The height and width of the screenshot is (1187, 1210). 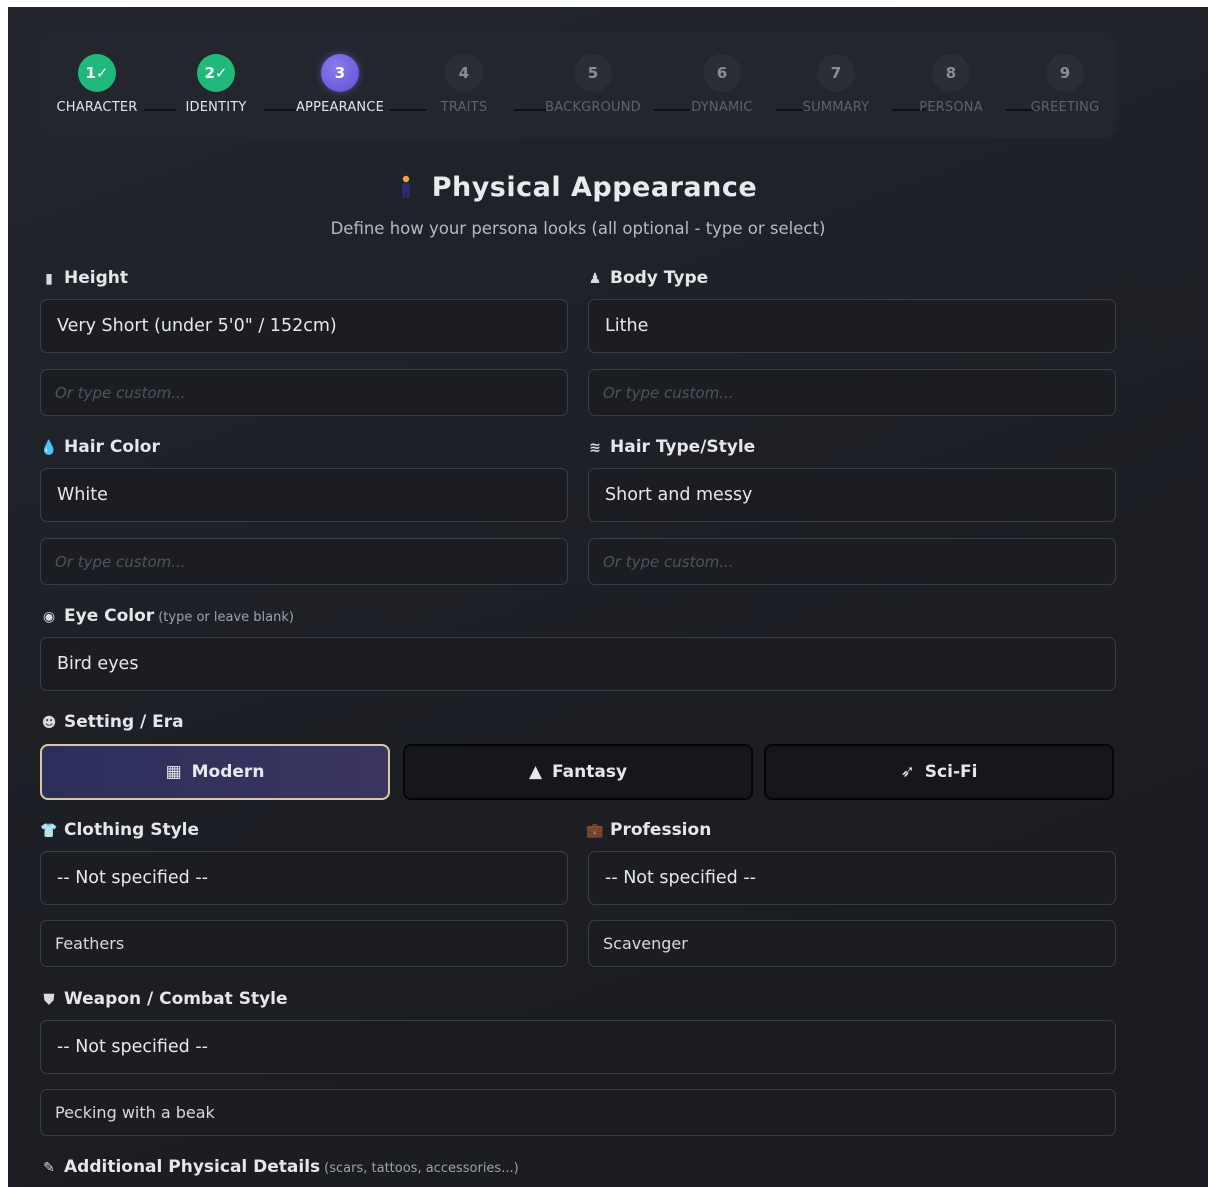 I want to click on clothing-style-select: -- Not specified --, so click(x=304, y=878).